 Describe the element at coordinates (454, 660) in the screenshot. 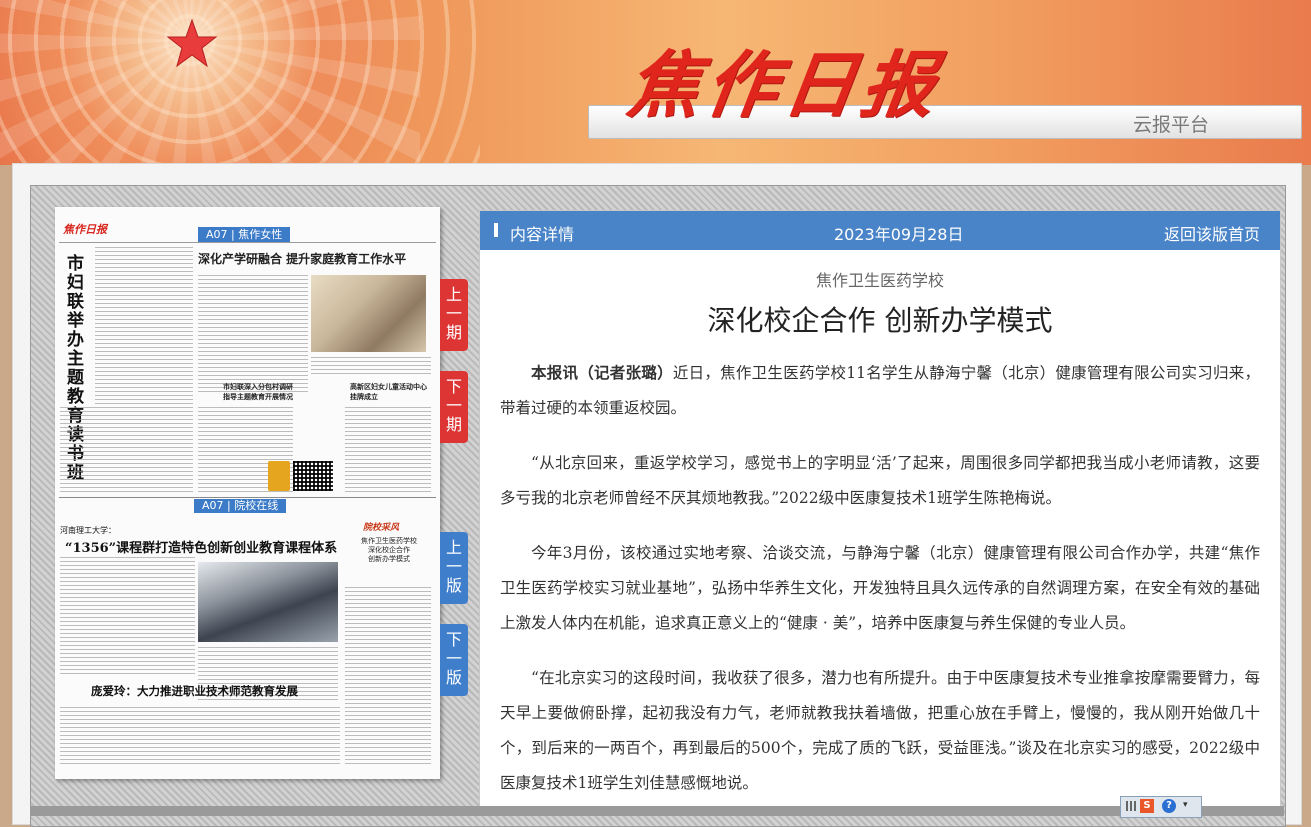

I see `next-page-button: 下一版` at that location.